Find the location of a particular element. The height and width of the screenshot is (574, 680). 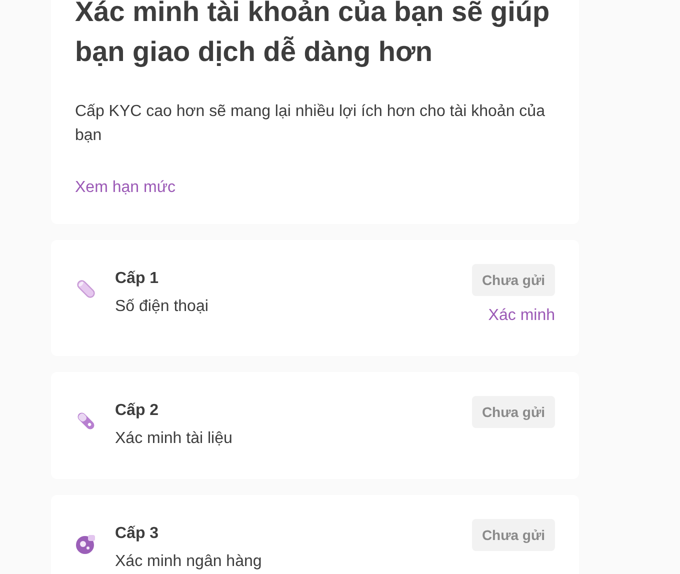

limits-link: Xem hạn mức is located at coordinates (125, 188).